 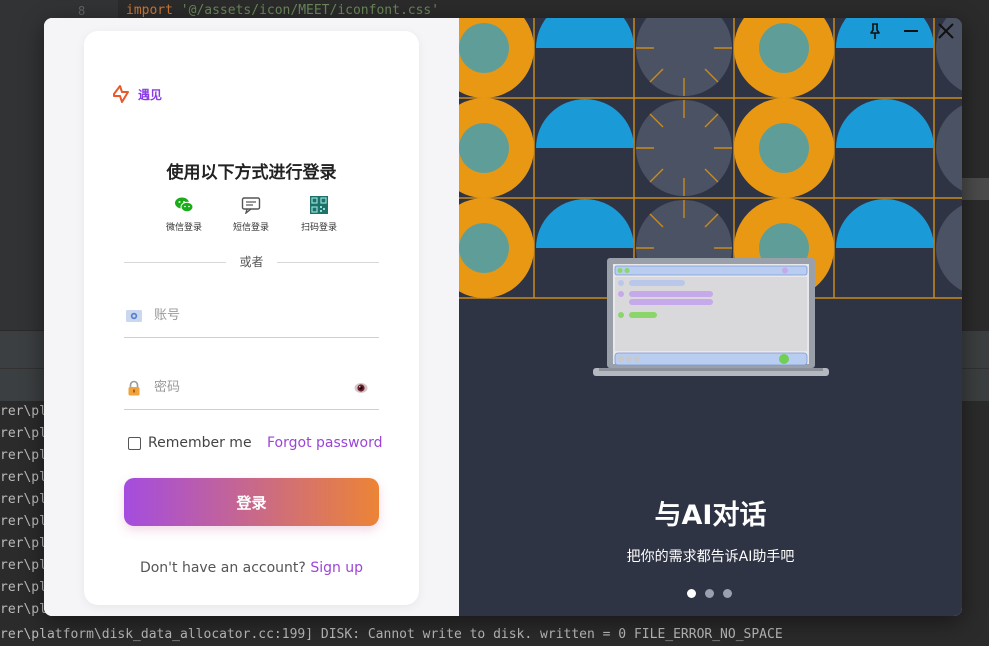 What do you see at coordinates (319, 205) in the screenshot?
I see `qr-code-icon` at bounding box center [319, 205].